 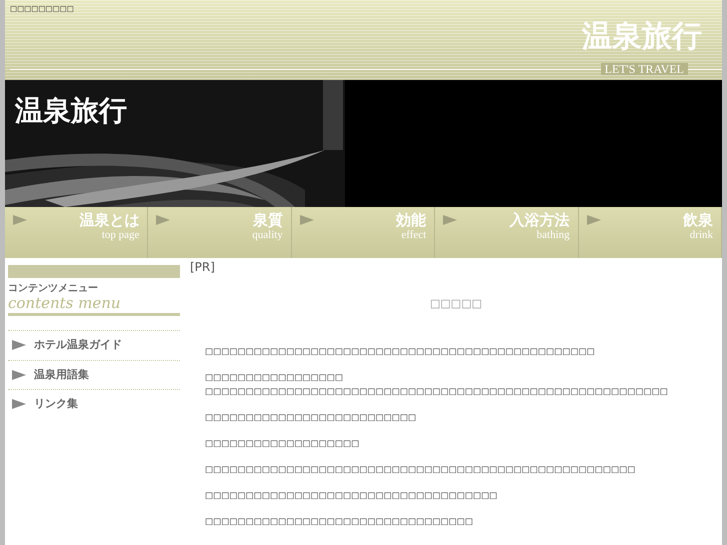 I want to click on paragraph-line: □□□□□□□□□□□□□□□□□, so click(x=274, y=378).